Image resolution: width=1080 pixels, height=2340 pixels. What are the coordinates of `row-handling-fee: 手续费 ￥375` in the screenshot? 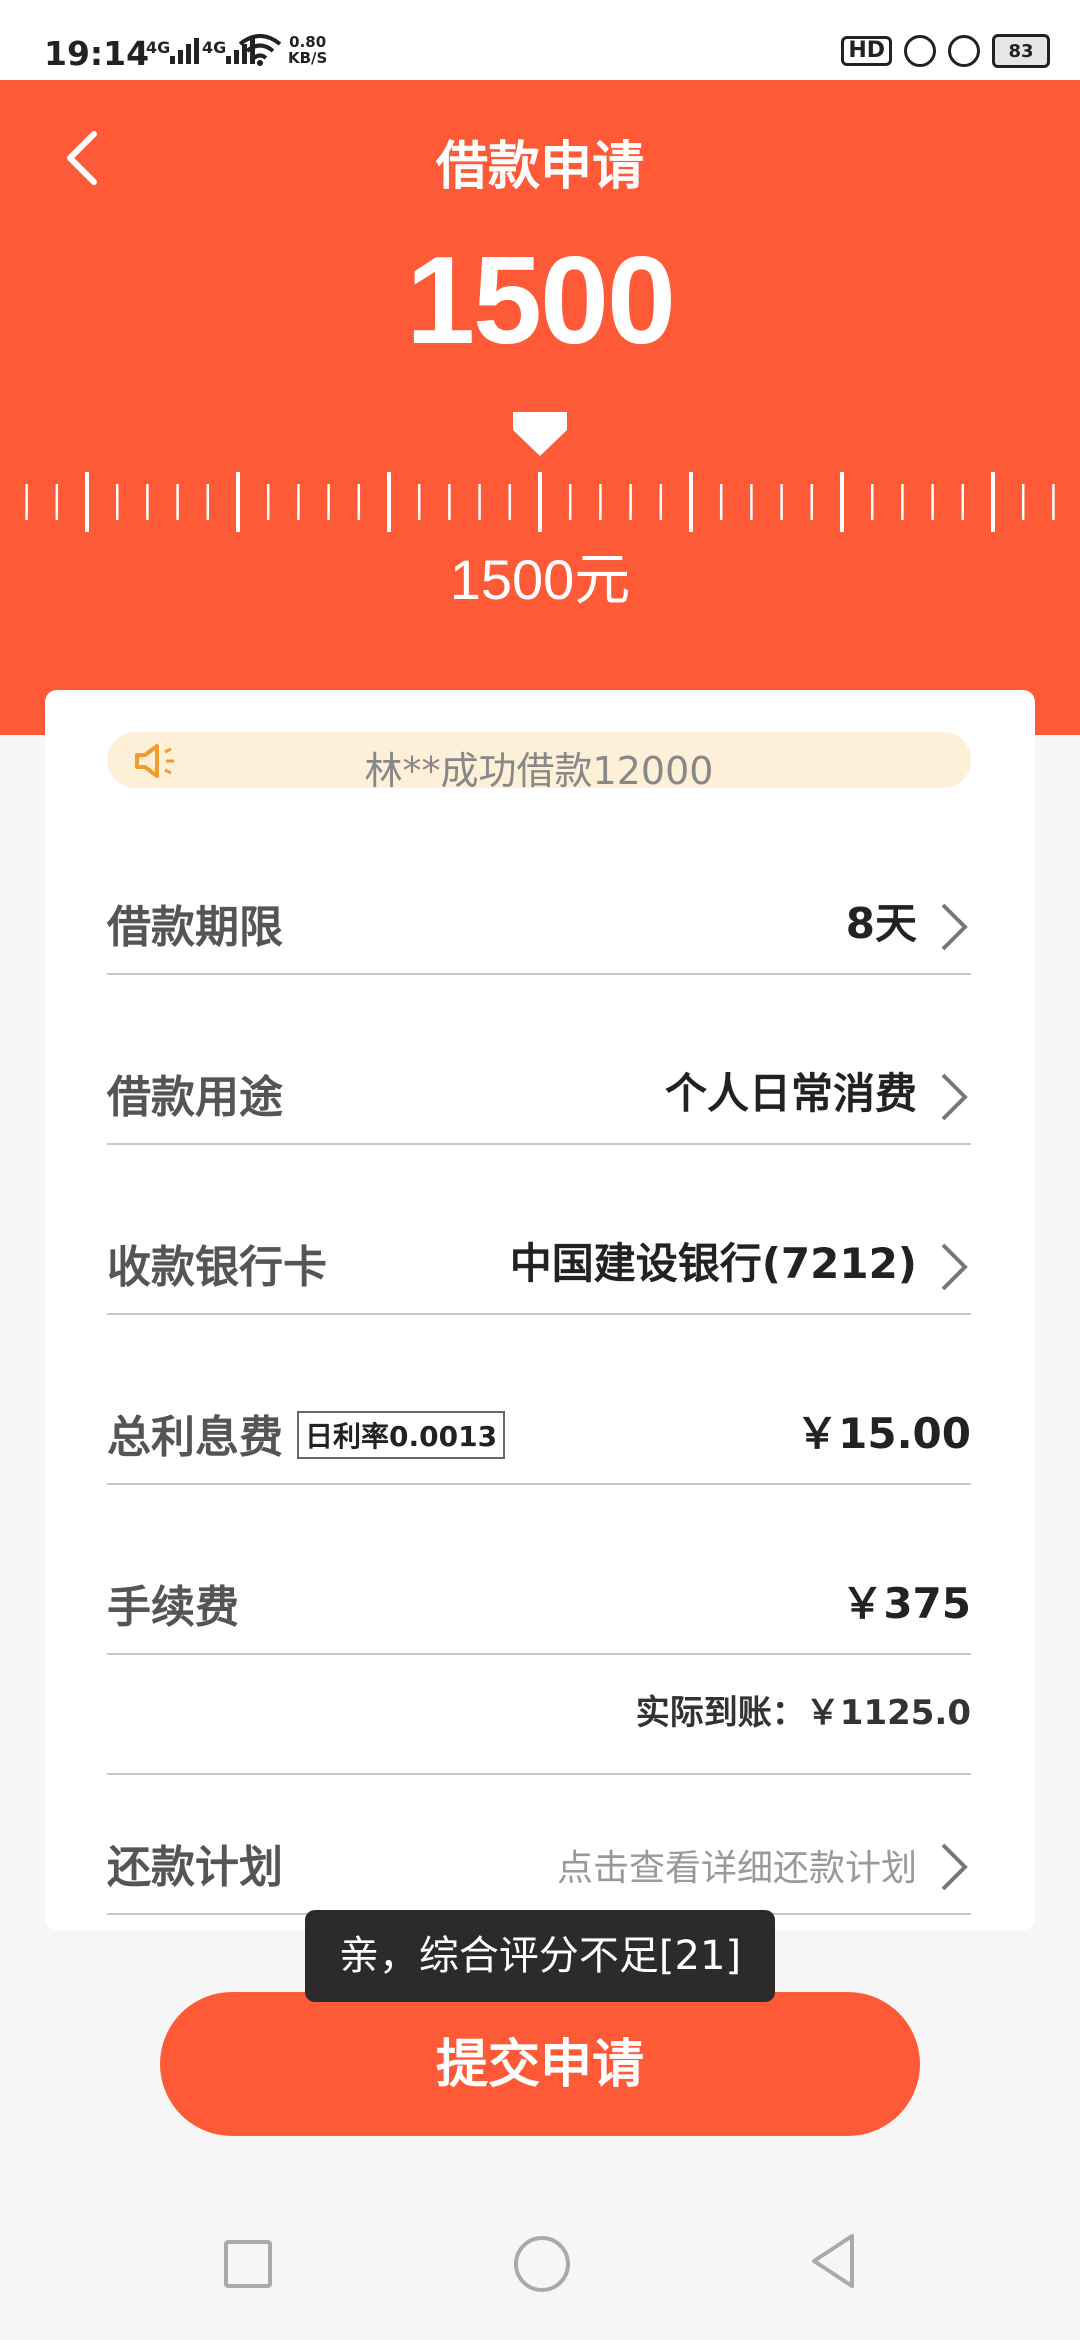 It's located at (539, 1570).